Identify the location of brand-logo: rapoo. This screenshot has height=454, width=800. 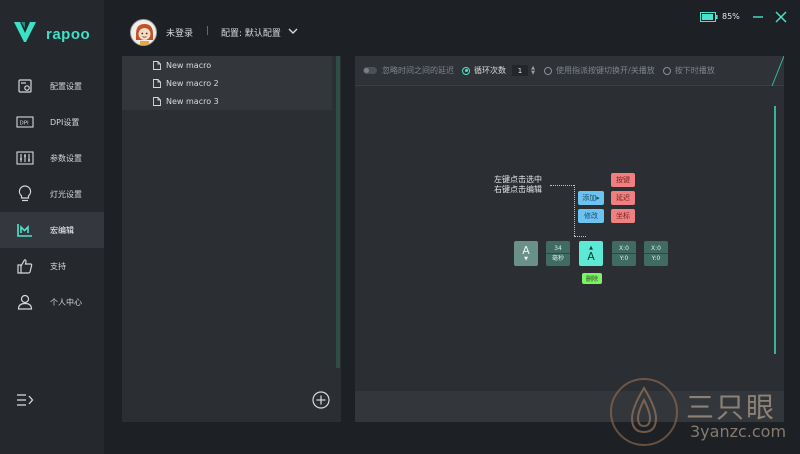
(51, 31).